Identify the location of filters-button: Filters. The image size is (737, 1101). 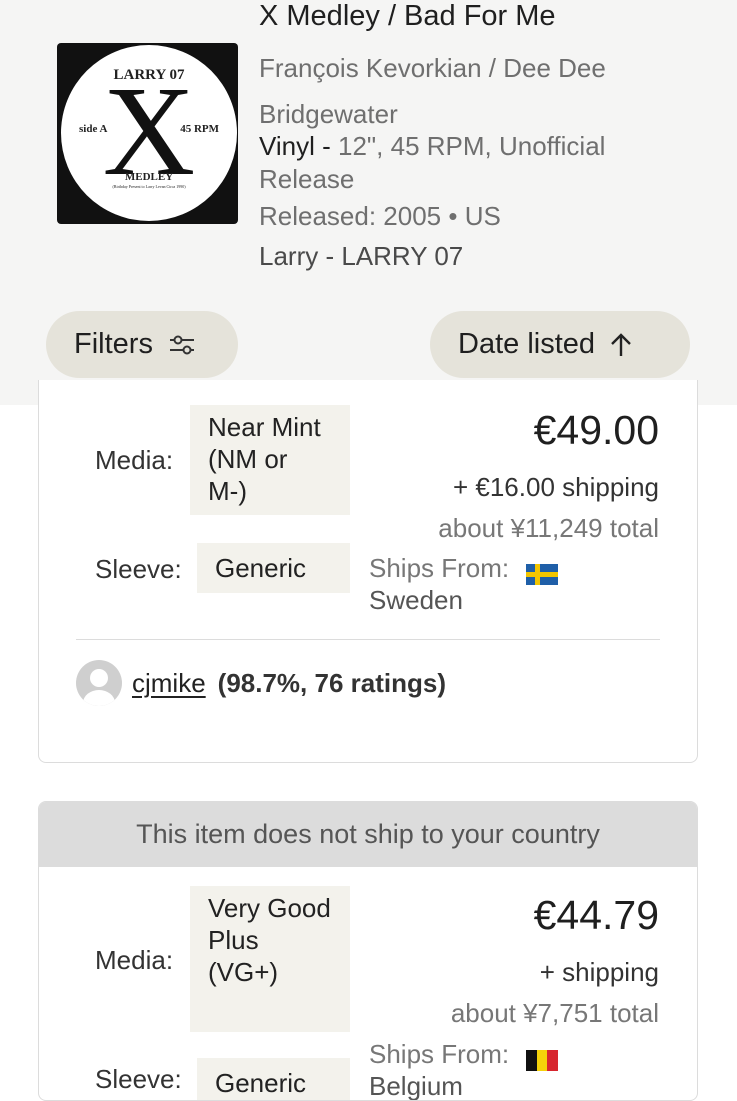
(142, 344).